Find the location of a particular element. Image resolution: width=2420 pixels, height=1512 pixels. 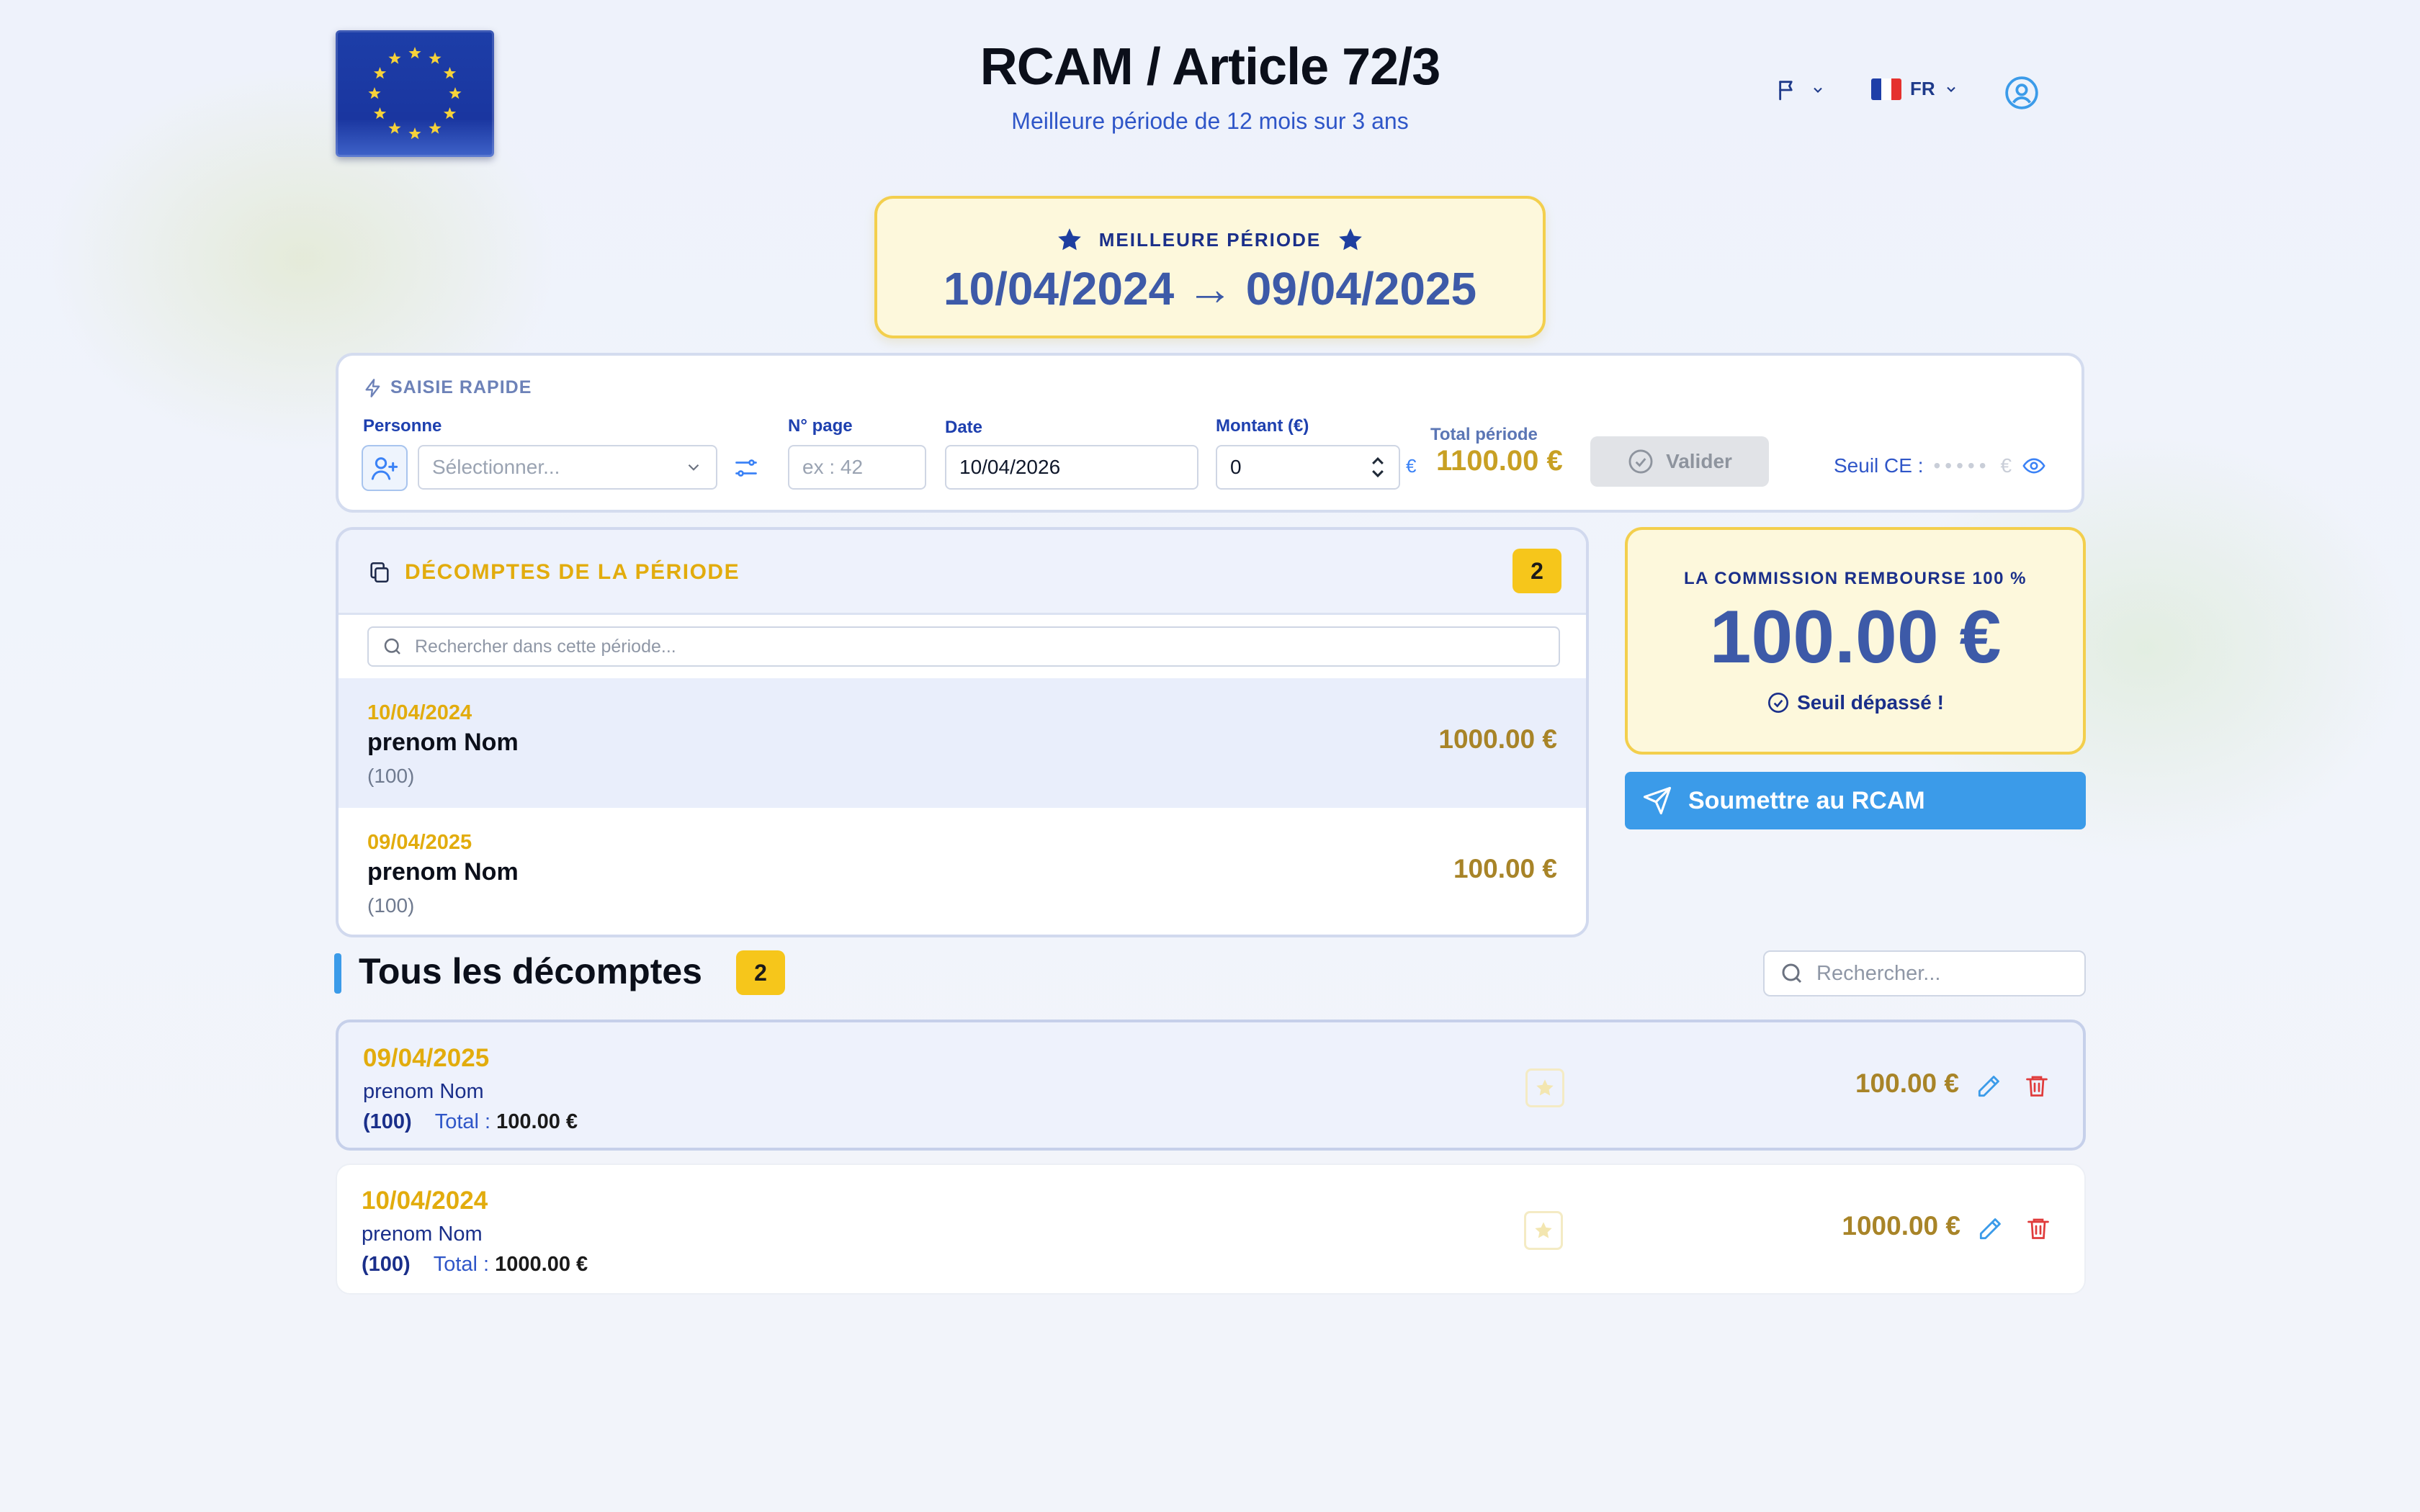

record-amount: 1000.00 € is located at coordinates (1901, 1226).